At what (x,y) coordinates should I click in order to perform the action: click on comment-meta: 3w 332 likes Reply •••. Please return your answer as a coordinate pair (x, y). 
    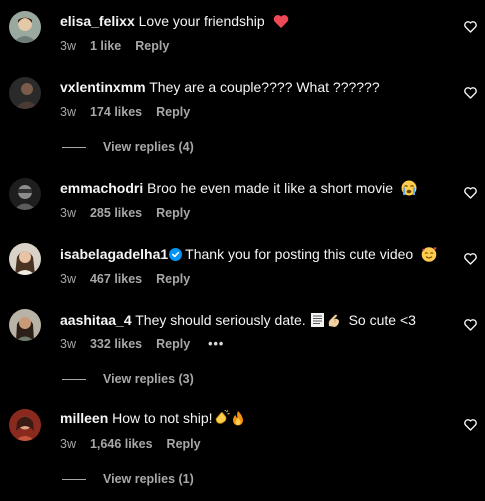
    Looking at the image, I should click on (142, 344).